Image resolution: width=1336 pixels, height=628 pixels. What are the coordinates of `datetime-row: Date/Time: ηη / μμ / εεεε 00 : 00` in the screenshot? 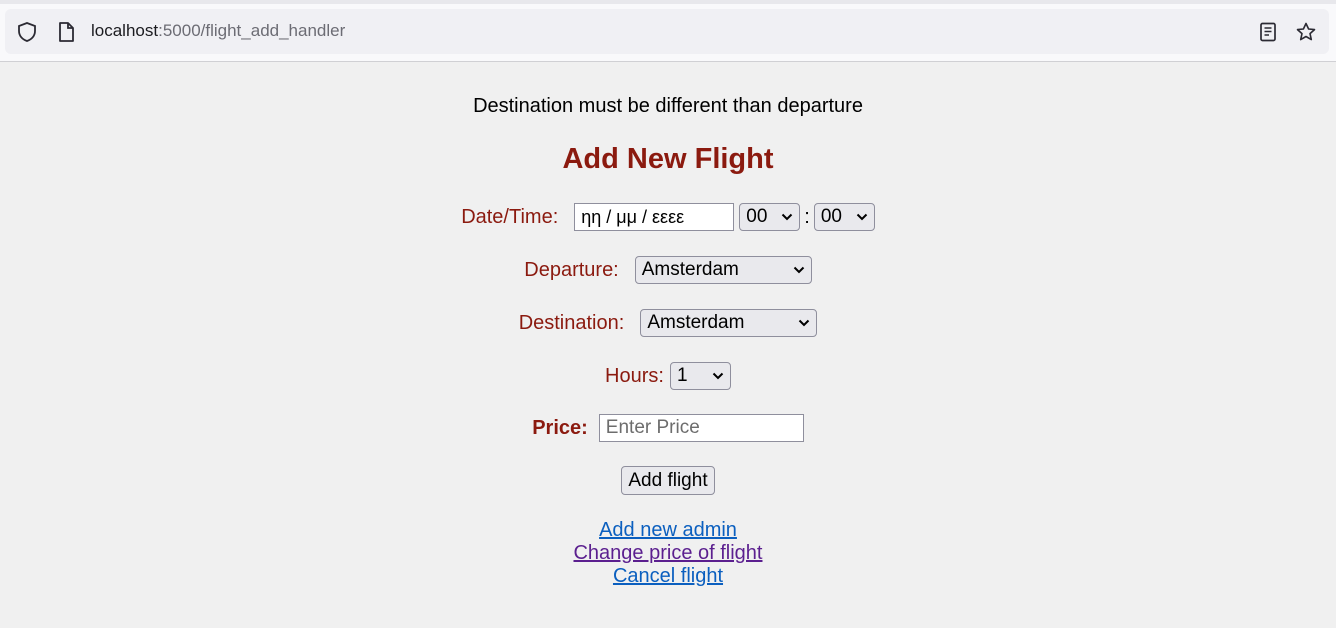 It's located at (668, 217).